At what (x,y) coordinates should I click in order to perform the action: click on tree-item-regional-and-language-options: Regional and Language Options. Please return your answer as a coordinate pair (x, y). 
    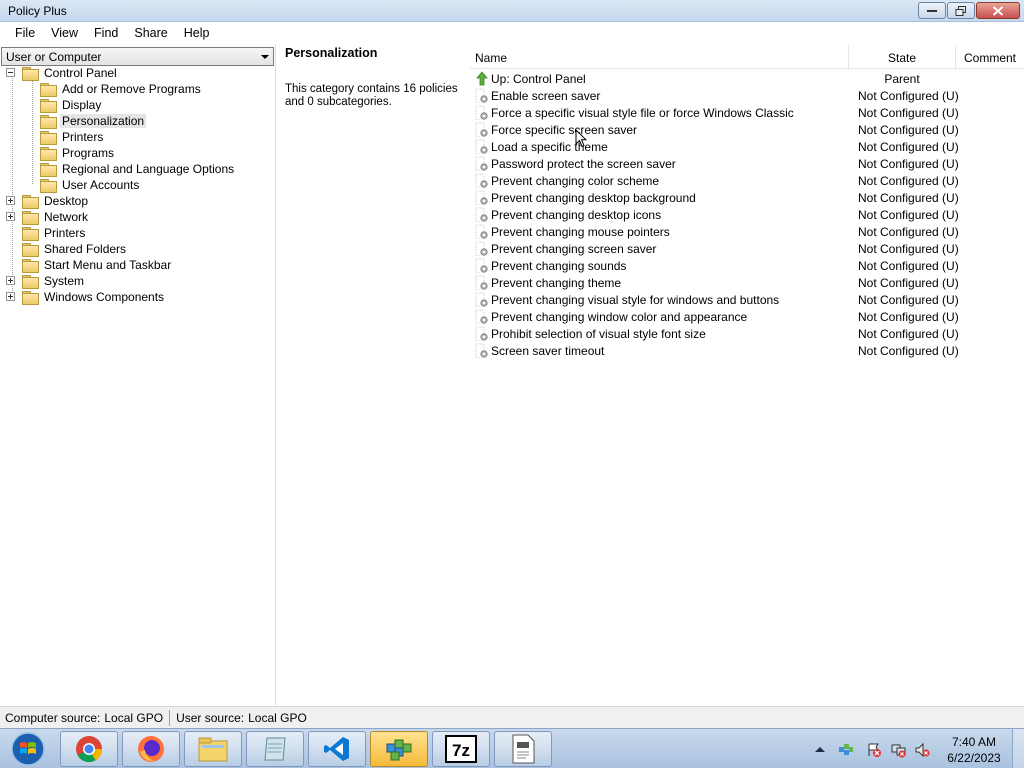
    Looking at the image, I should click on (138, 169).